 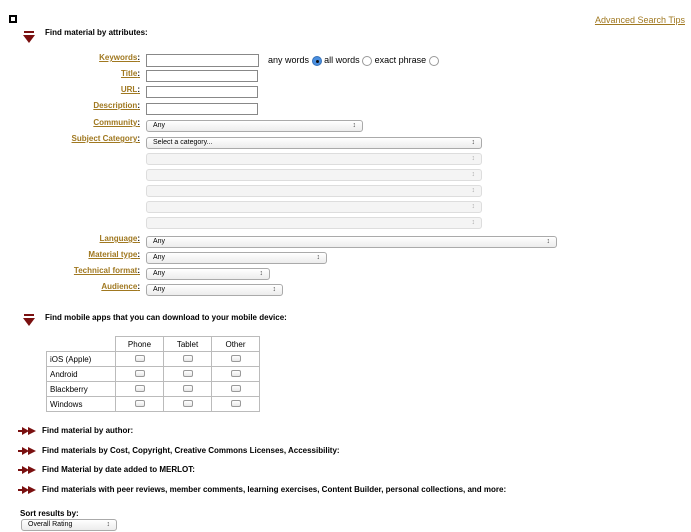 What do you see at coordinates (187, 373) in the screenshot?
I see `android-tablet-checkbox` at bounding box center [187, 373].